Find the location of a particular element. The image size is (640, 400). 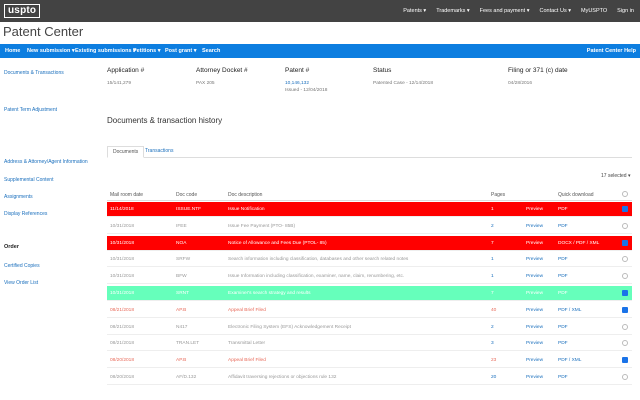

nav-existing-submissions: Existing submissions ▾ is located at coordinates (105, 51).